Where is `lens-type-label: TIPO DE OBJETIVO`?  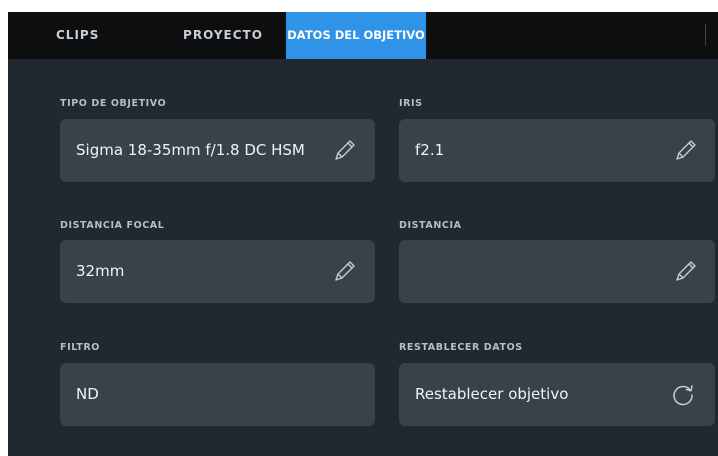
lens-type-label: TIPO DE OBJETIVO is located at coordinates (113, 103).